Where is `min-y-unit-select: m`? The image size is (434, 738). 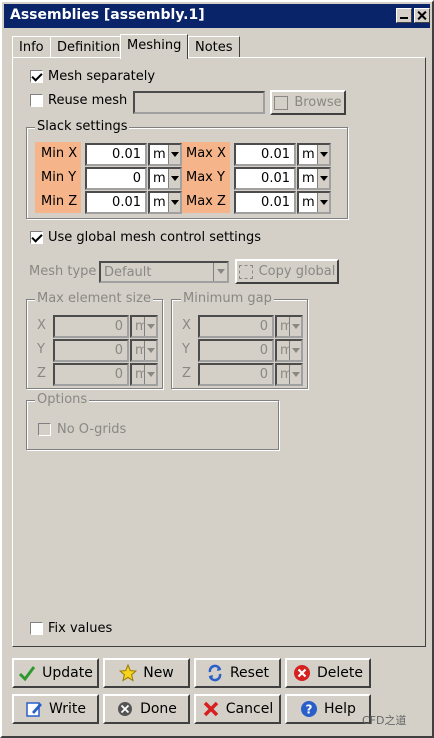 min-y-unit-select: m is located at coordinates (165, 178).